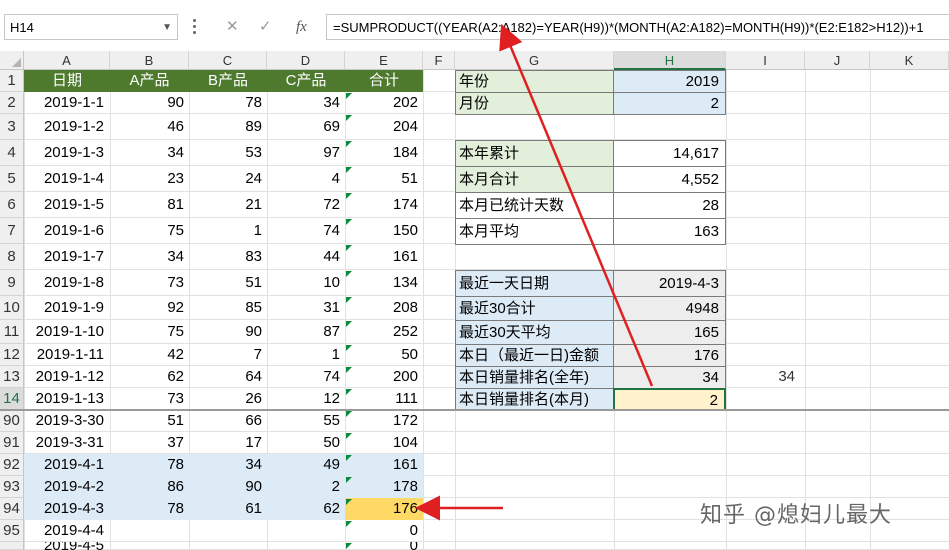 The image size is (949, 550). I want to click on arrow-to-formula, so click(576, 205).